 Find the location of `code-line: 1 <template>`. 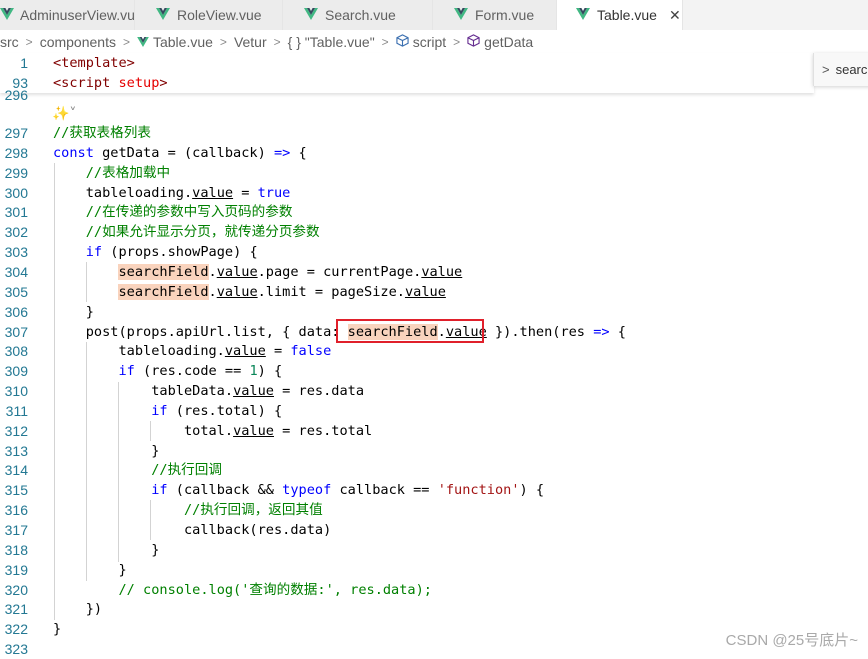

code-line: 1 <template> is located at coordinates (434, 63).